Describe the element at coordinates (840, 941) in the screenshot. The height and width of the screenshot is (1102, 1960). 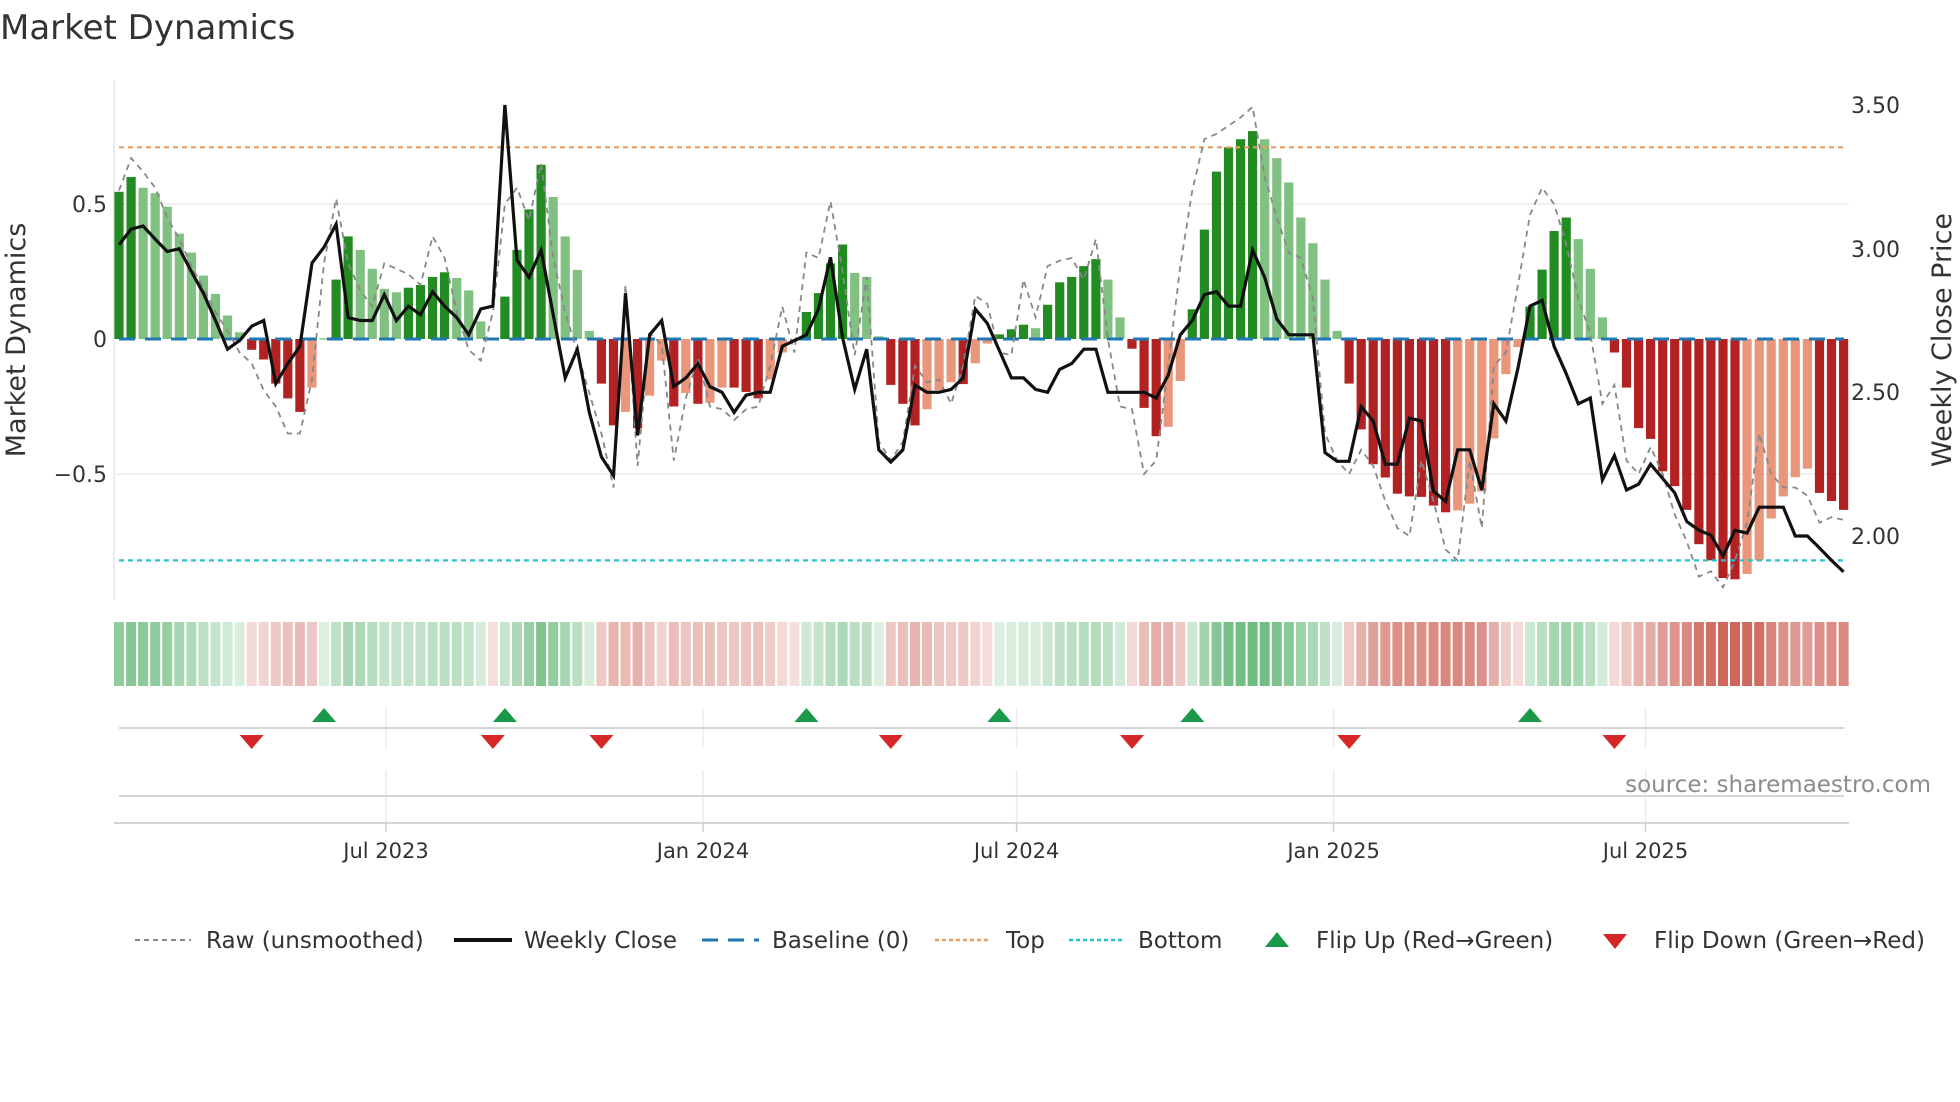
I see `legend-baseline-label: Baseline (0)` at that location.